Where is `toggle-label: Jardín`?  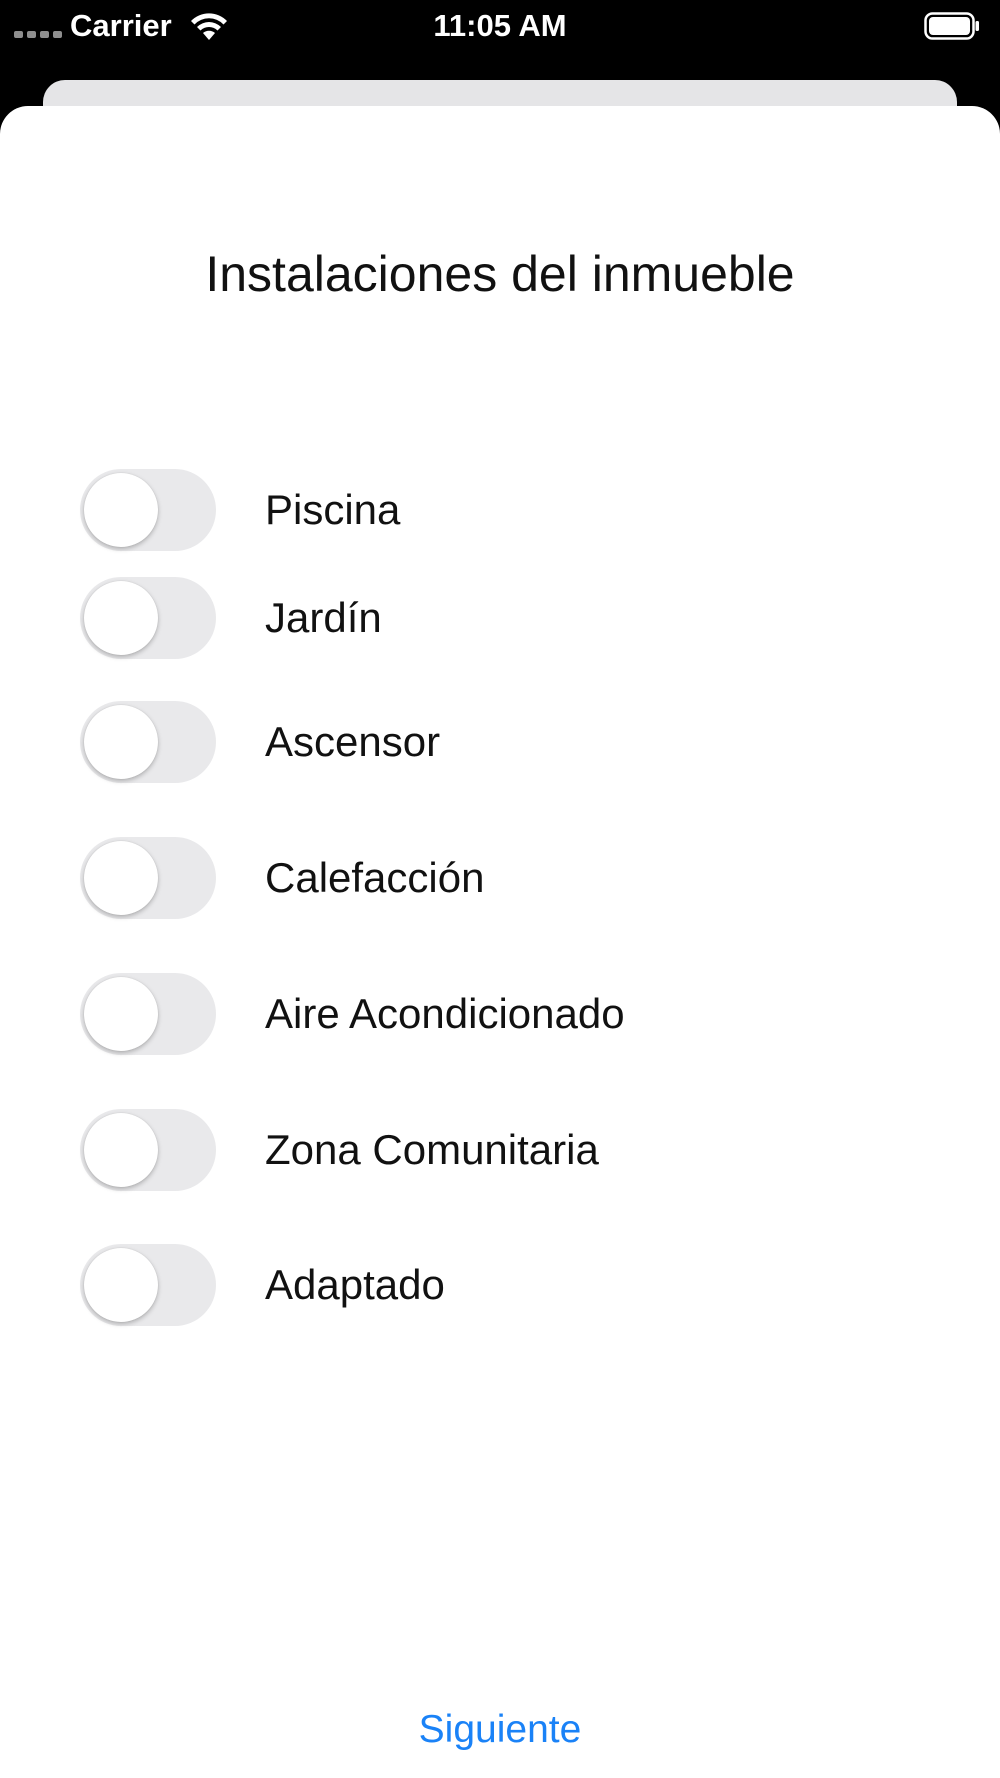
toggle-label: Jardín is located at coordinates (323, 617).